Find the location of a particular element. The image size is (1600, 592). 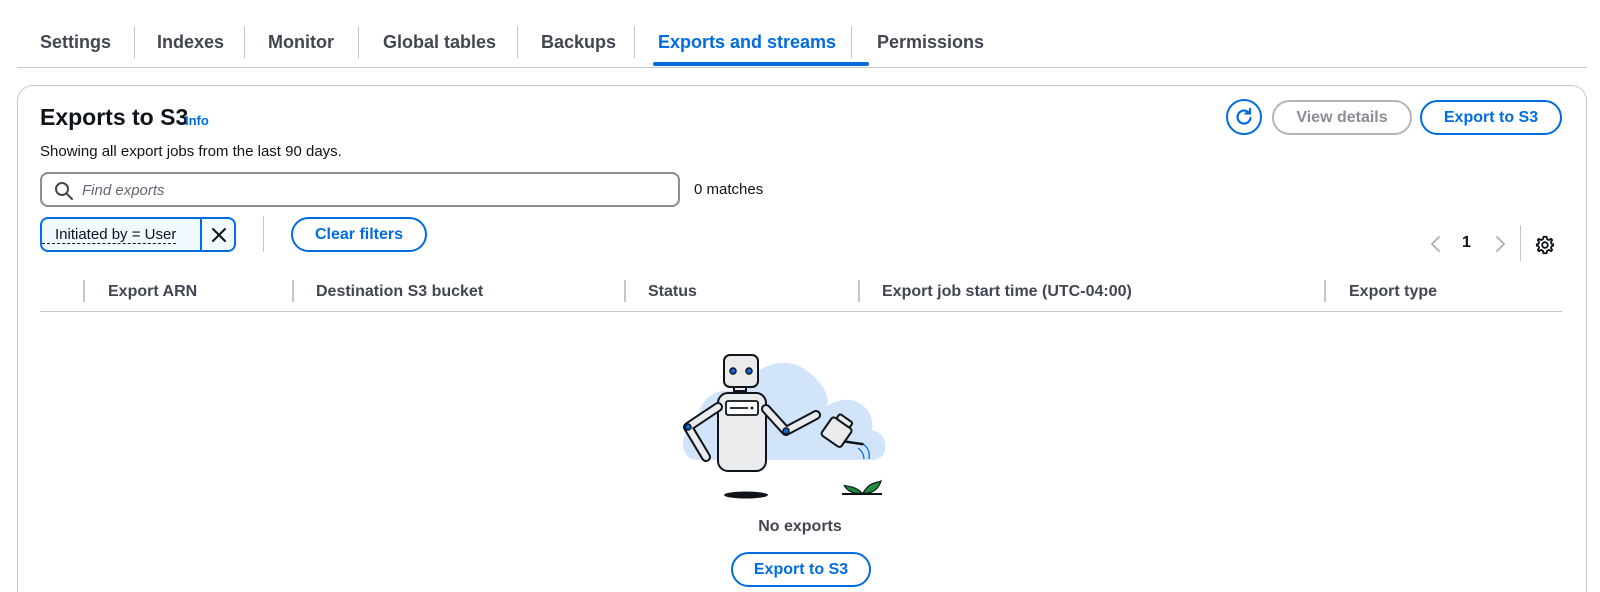

tab-backups: Backups is located at coordinates (578, 42).